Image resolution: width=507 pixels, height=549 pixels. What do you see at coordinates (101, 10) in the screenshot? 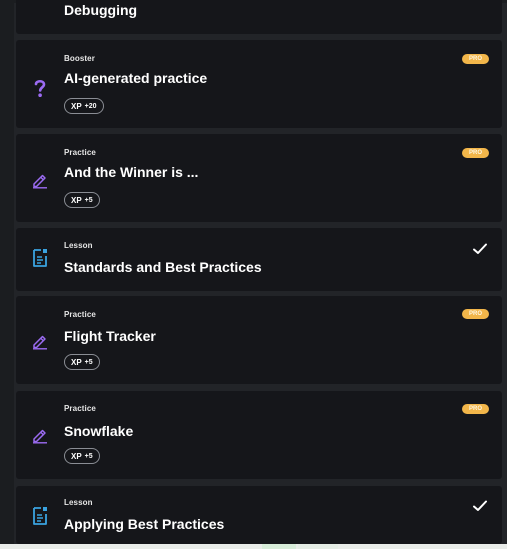
I see `item-title: Debugging` at bounding box center [101, 10].